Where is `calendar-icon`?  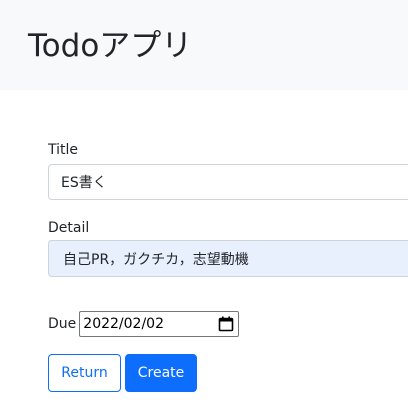
calendar-icon is located at coordinates (226, 324).